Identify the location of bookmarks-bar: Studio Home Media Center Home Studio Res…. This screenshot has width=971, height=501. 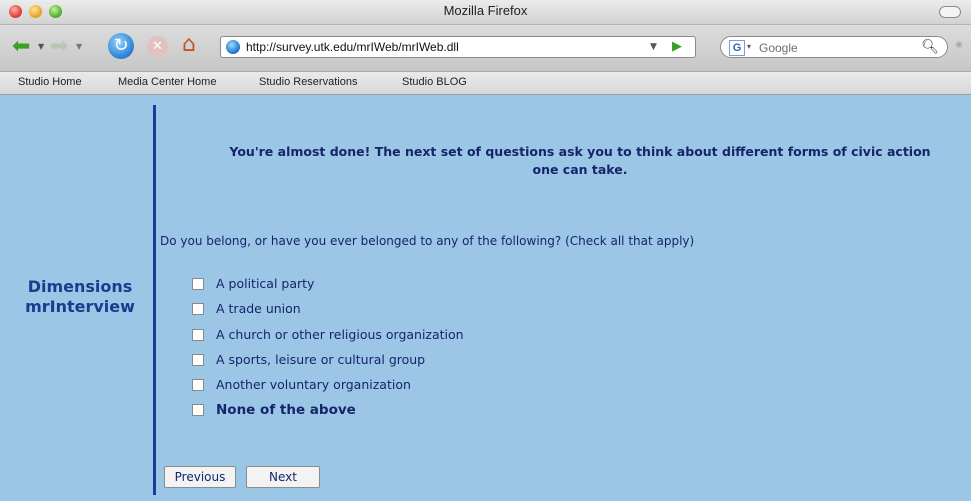
(485, 83).